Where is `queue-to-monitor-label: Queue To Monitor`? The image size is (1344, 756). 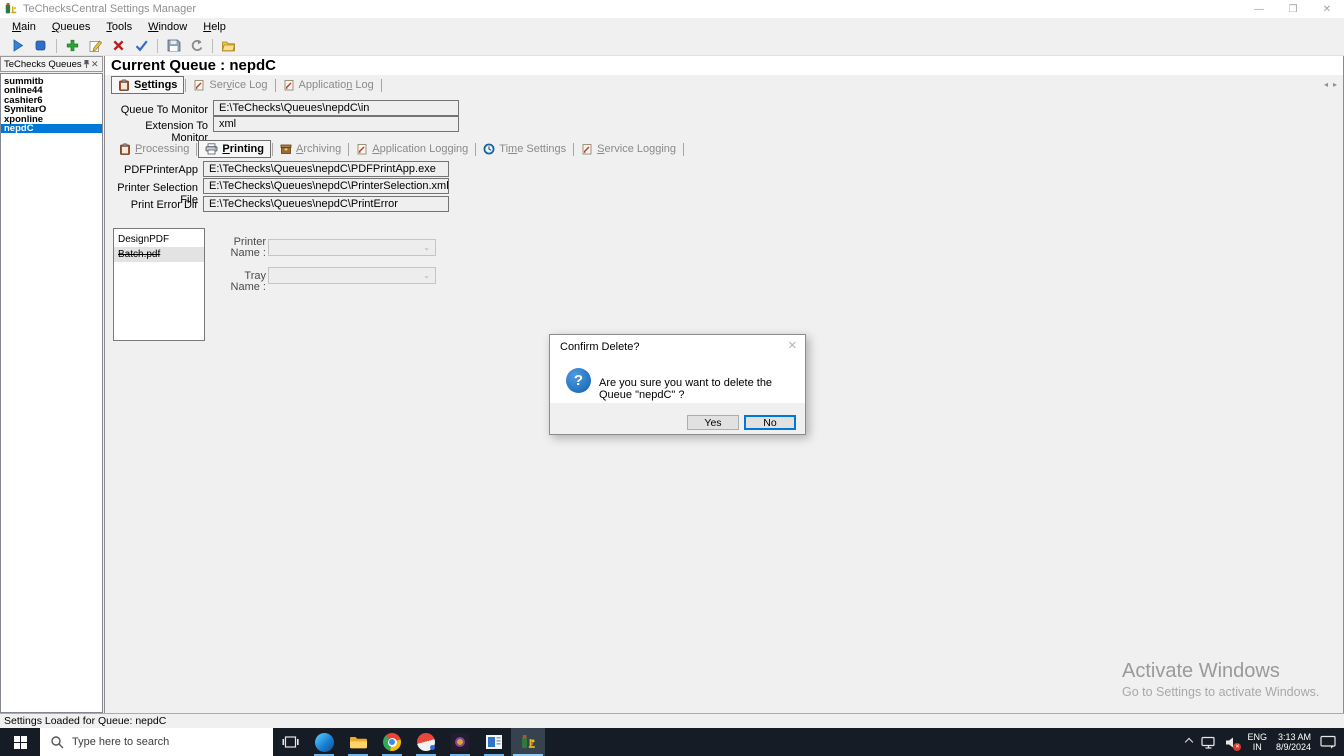 queue-to-monitor-label: Queue To Monitor is located at coordinates (164, 110).